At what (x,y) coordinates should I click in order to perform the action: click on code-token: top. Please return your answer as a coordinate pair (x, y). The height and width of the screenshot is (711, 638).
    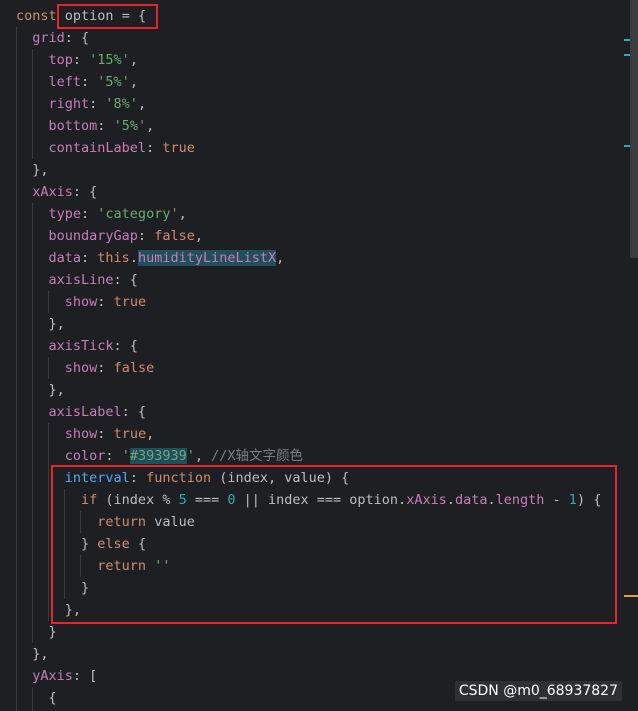
    Looking at the image, I should click on (60, 60).